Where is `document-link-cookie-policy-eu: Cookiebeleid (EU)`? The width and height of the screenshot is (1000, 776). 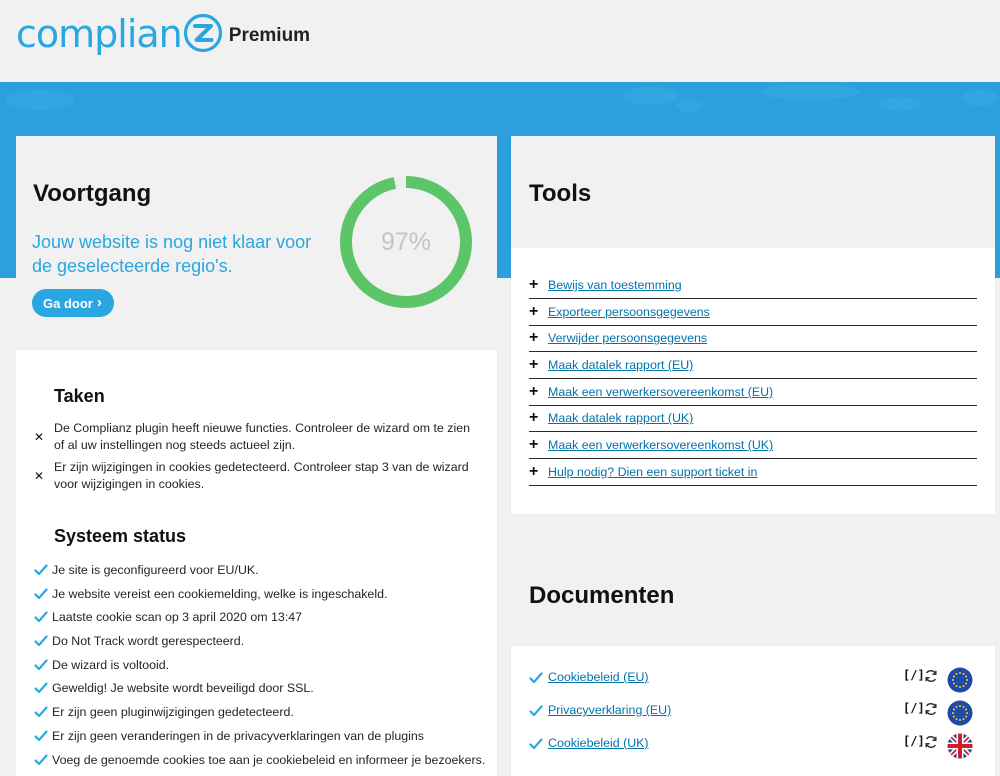
document-link-cookie-policy-eu: Cookiebeleid (EU) is located at coordinates (598, 677).